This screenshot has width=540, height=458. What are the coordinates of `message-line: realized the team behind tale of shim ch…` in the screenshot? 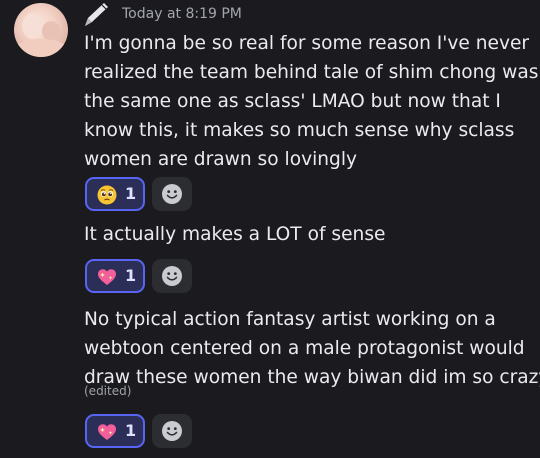 It's located at (311, 72).